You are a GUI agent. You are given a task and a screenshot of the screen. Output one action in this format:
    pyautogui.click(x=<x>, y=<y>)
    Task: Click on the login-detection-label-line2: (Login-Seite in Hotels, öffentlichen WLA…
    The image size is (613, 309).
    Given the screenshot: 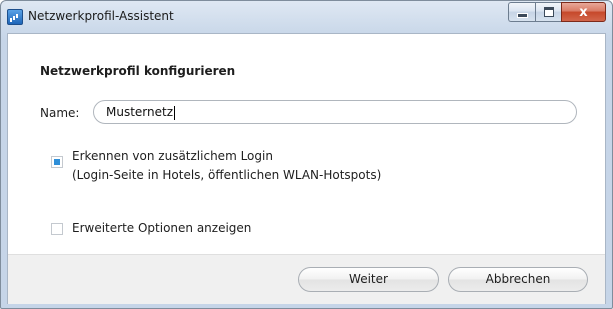 What is the action you would take?
    pyautogui.click(x=227, y=175)
    